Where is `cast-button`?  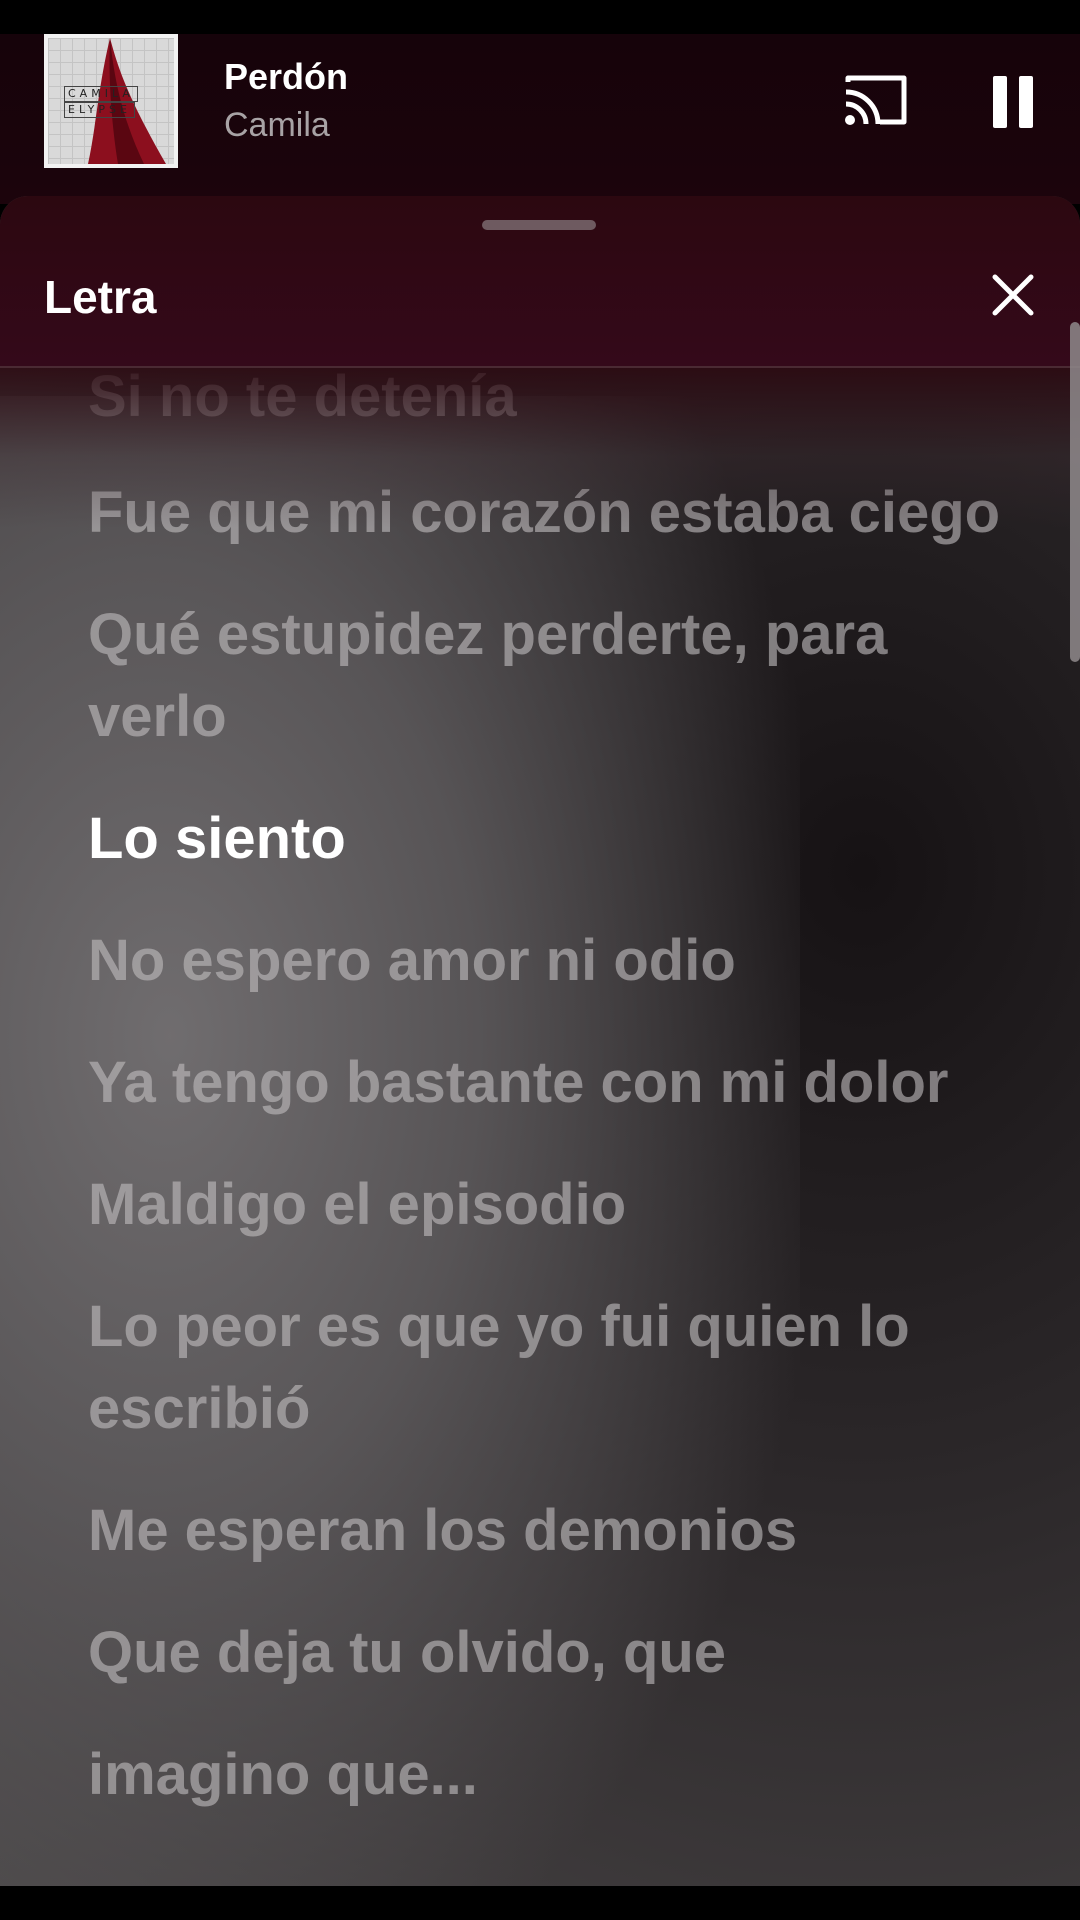
cast-button is located at coordinates (876, 100).